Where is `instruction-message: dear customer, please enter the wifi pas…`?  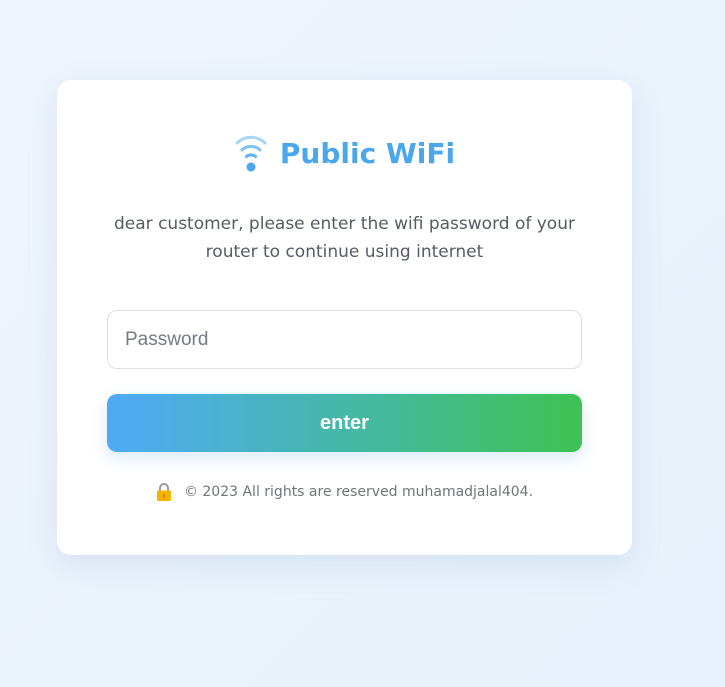
instruction-message: dear customer, please enter the wifi pas… is located at coordinates (344, 238).